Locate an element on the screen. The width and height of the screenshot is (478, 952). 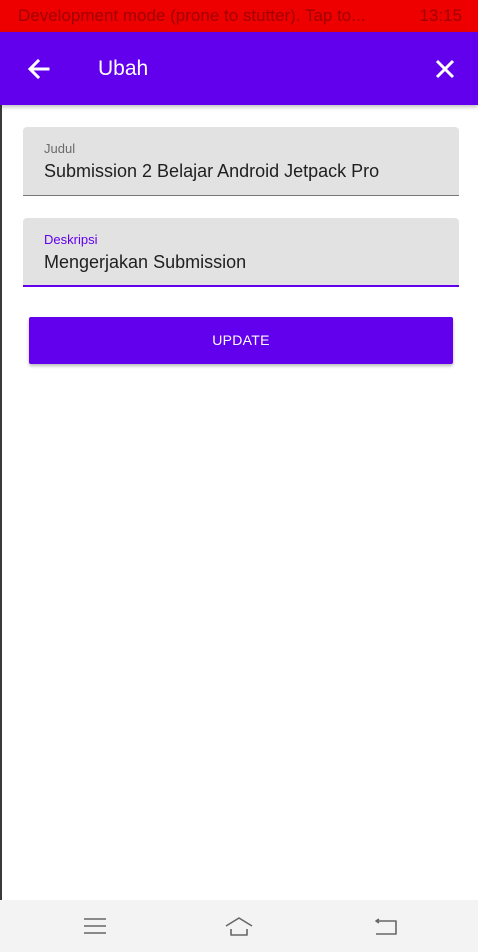
deskripsi-field: Deskripsi is located at coordinates (241, 252).